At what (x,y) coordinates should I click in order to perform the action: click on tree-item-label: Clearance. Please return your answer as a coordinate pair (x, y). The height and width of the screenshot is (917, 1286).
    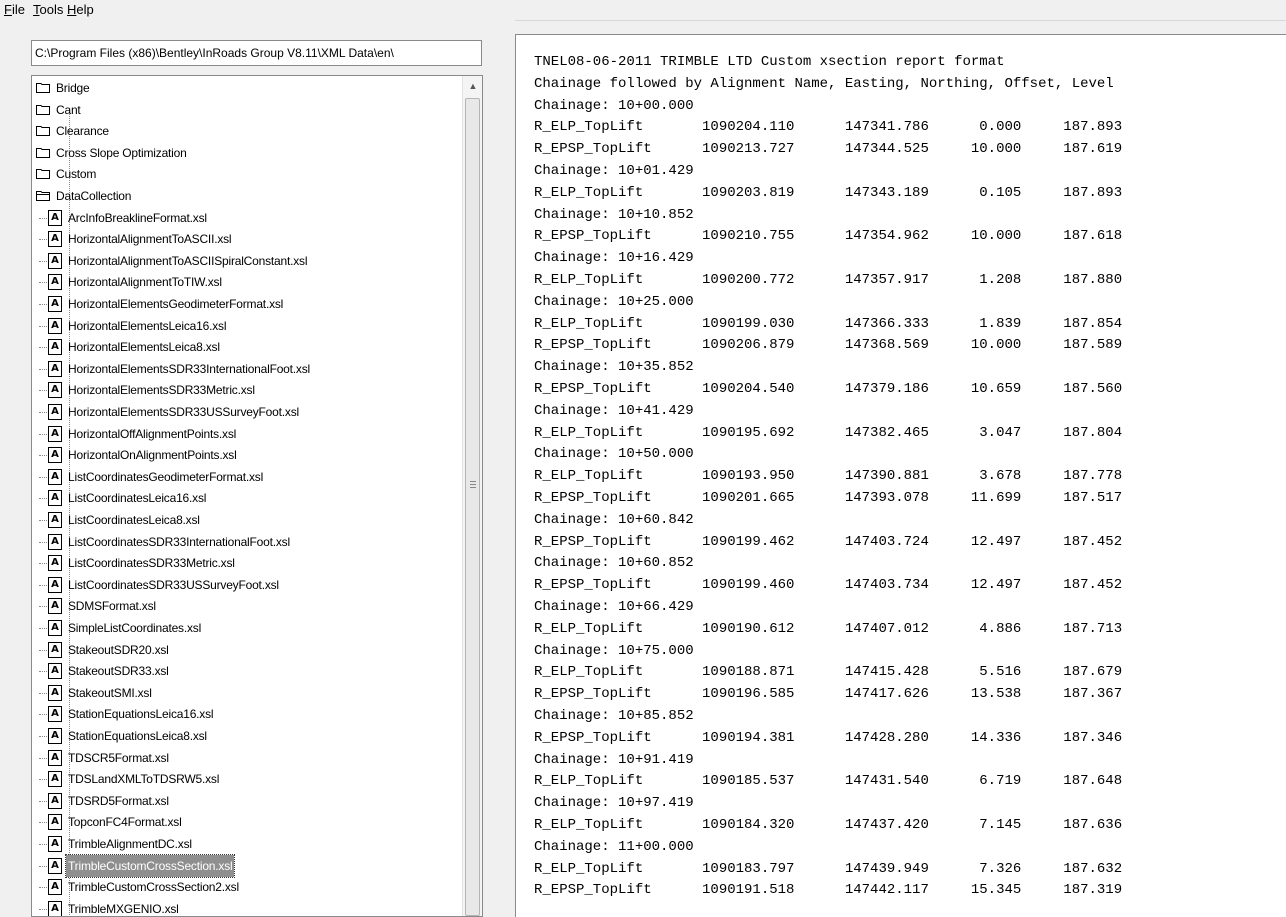
    Looking at the image, I should click on (82, 131).